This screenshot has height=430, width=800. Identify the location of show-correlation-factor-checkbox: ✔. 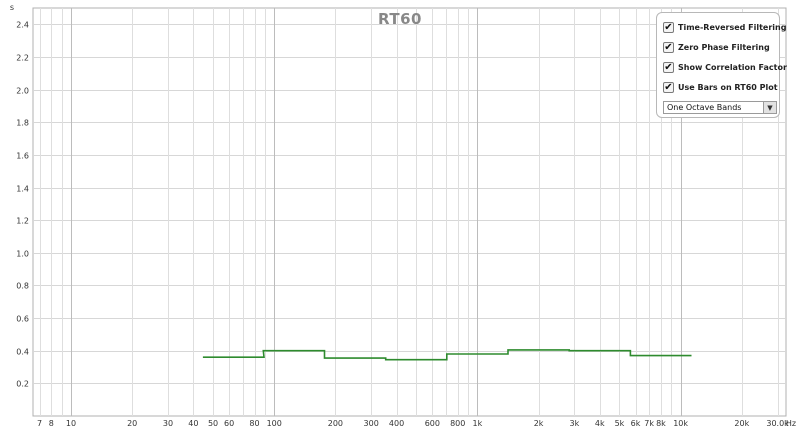
(668, 67).